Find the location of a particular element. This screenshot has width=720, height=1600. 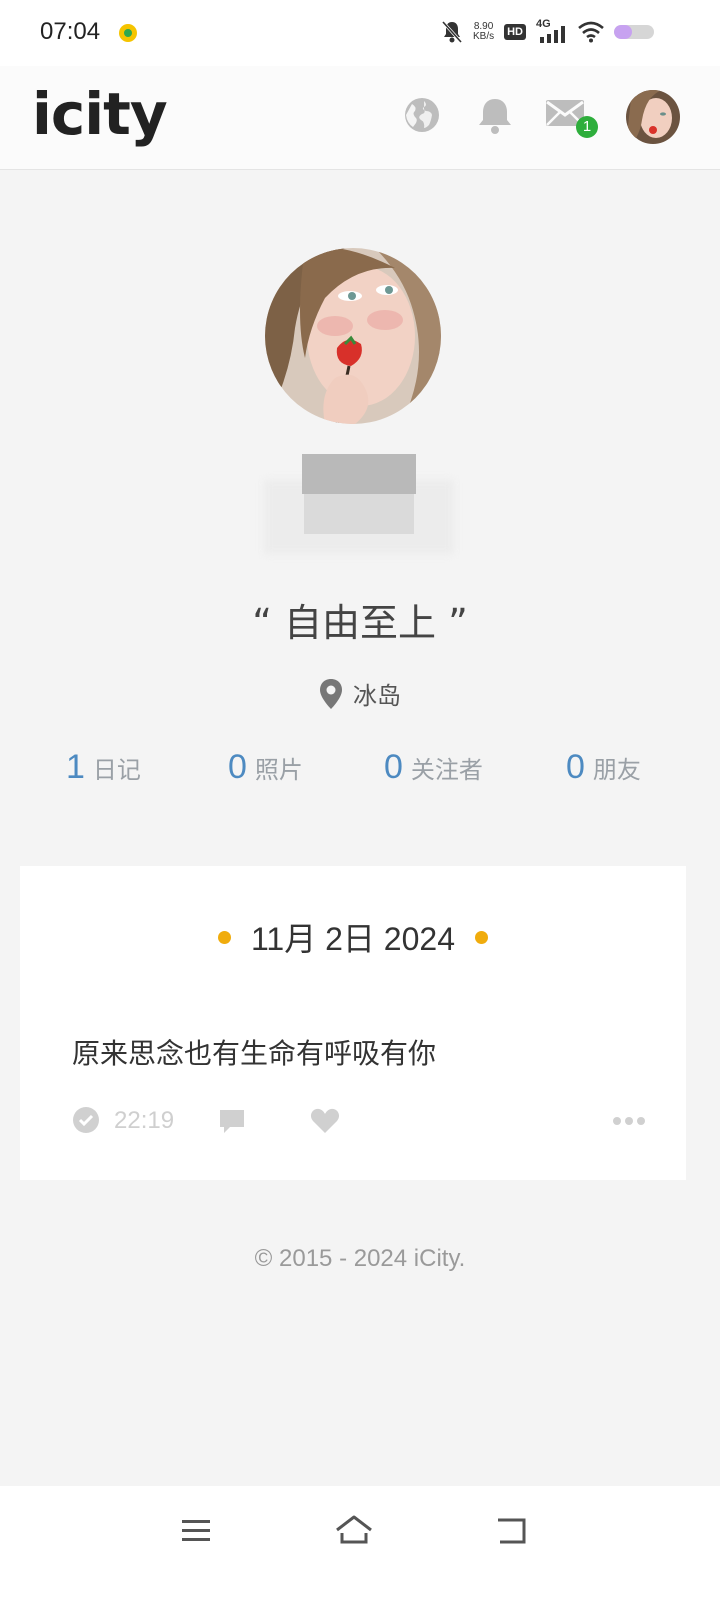

profile-location: 冰岛 is located at coordinates (360, 693).